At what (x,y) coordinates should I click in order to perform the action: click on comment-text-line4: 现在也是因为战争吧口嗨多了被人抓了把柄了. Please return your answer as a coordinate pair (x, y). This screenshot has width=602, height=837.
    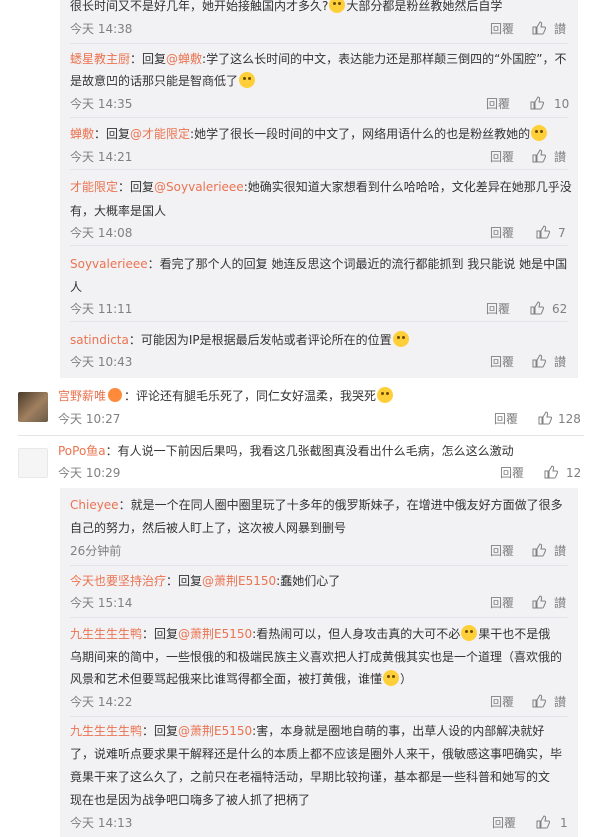
    Looking at the image, I should click on (190, 800).